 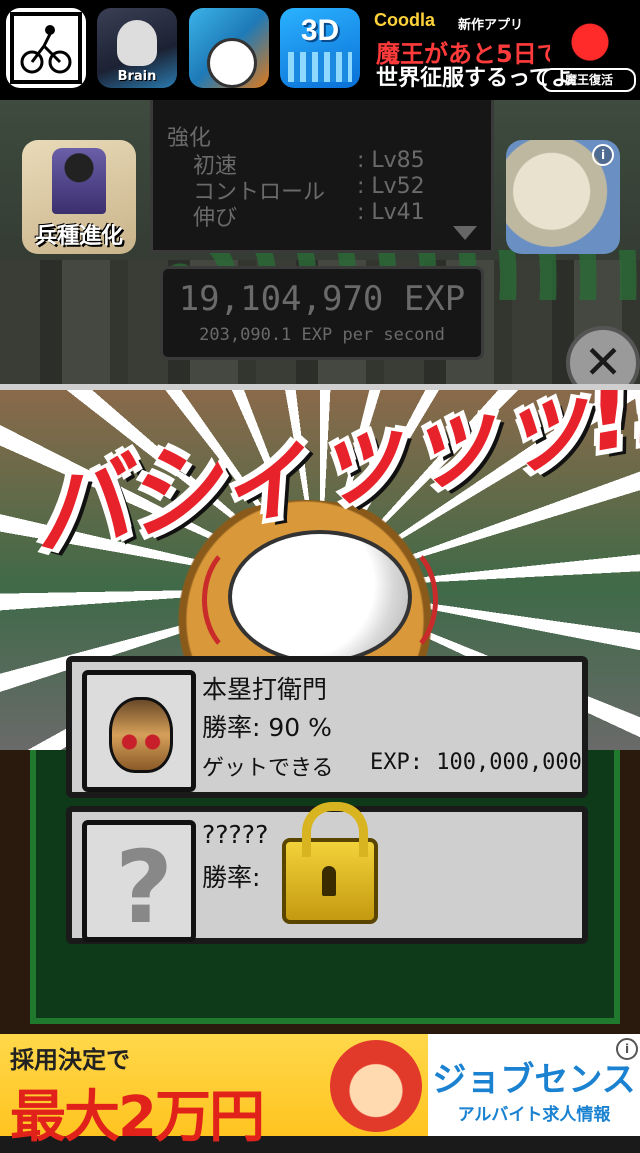 What do you see at coordinates (322, 299) in the screenshot?
I see `exp-total: 19,104,970 EXP` at bounding box center [322, 299].